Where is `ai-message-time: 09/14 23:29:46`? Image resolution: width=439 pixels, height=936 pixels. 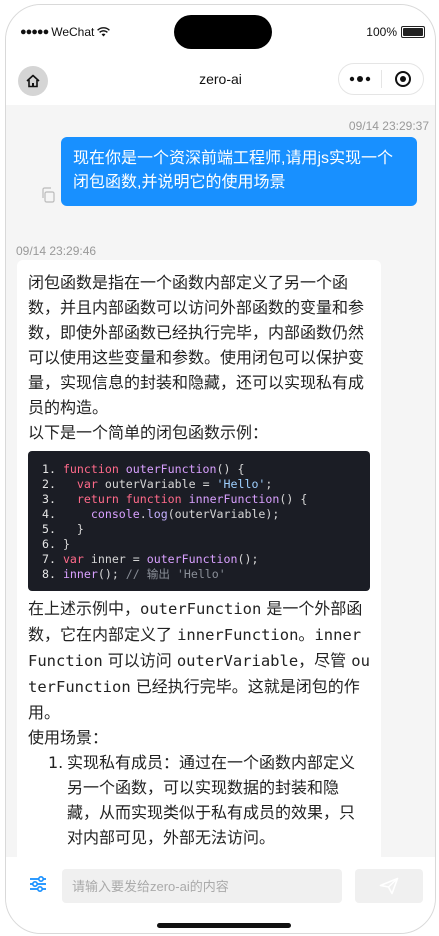 ai-message-time: 09/14 23:29:46 is located at coordinates (56, 251).